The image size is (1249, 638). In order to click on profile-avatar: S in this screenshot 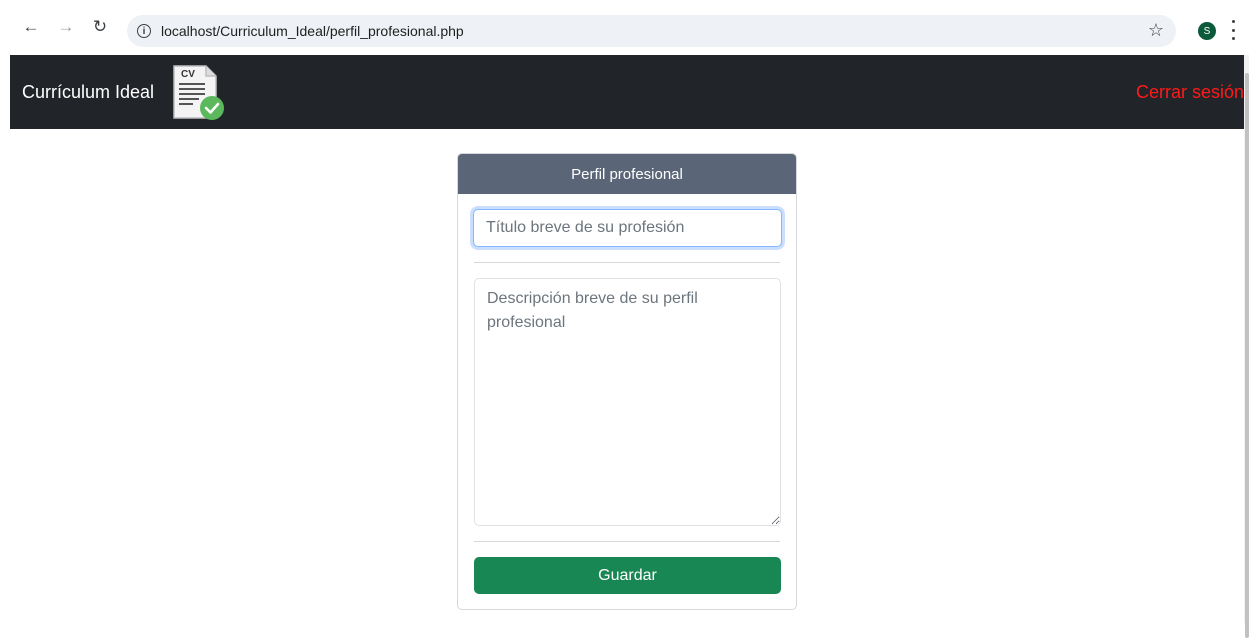, I will do `click(1207, 31)`.